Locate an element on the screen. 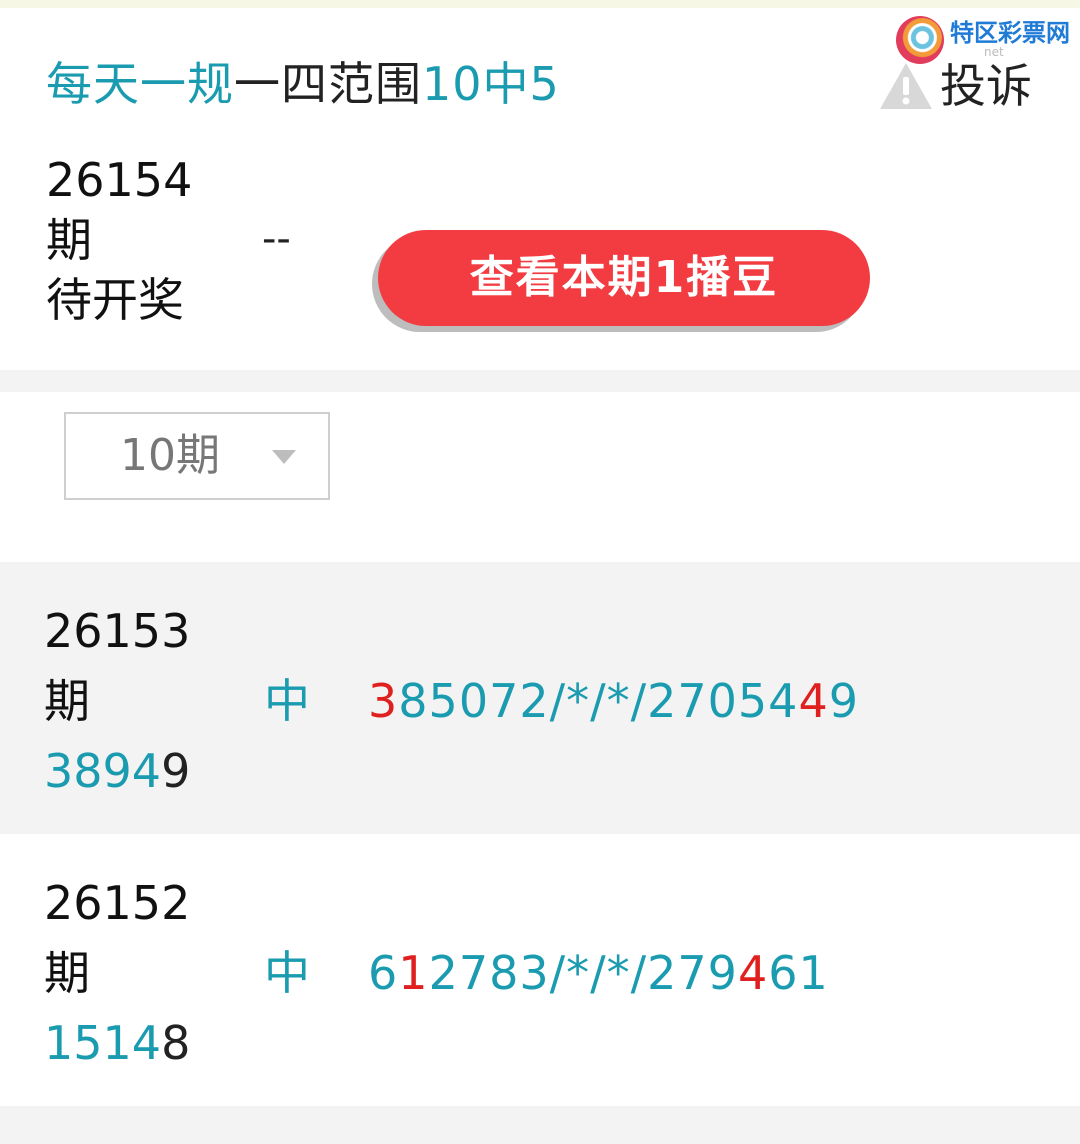  prediction-segment: 6 is located at coordinates (383, 973).